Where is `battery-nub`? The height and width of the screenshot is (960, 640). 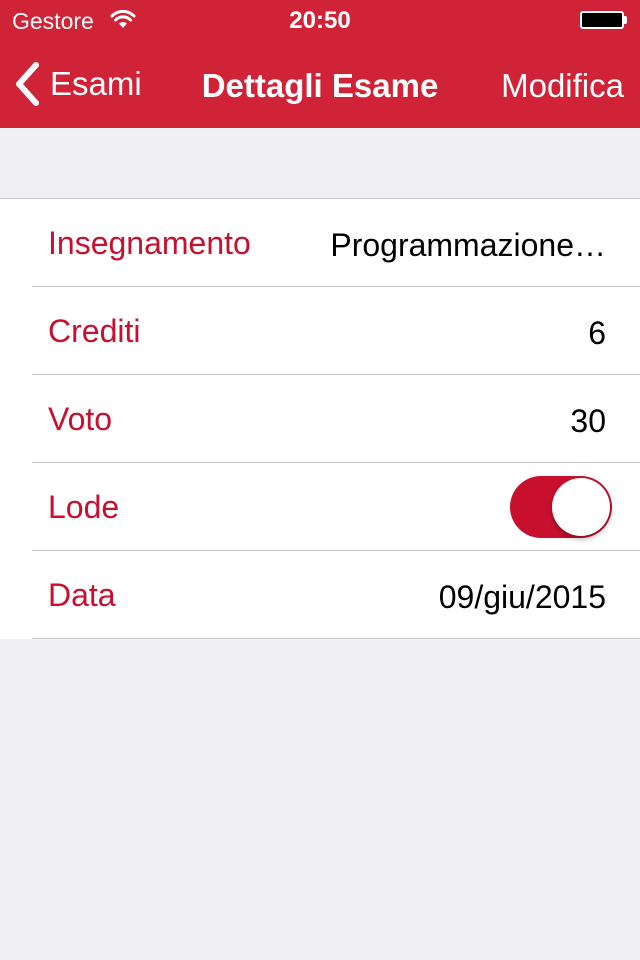
battery-nub is located at coordinates (625, 20).